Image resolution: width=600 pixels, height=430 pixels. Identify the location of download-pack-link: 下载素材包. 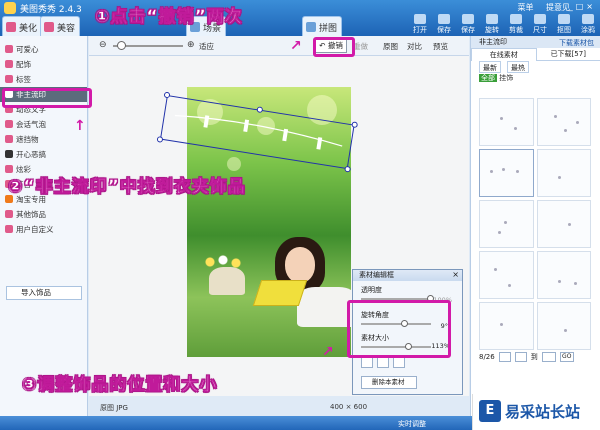
(576, 43).